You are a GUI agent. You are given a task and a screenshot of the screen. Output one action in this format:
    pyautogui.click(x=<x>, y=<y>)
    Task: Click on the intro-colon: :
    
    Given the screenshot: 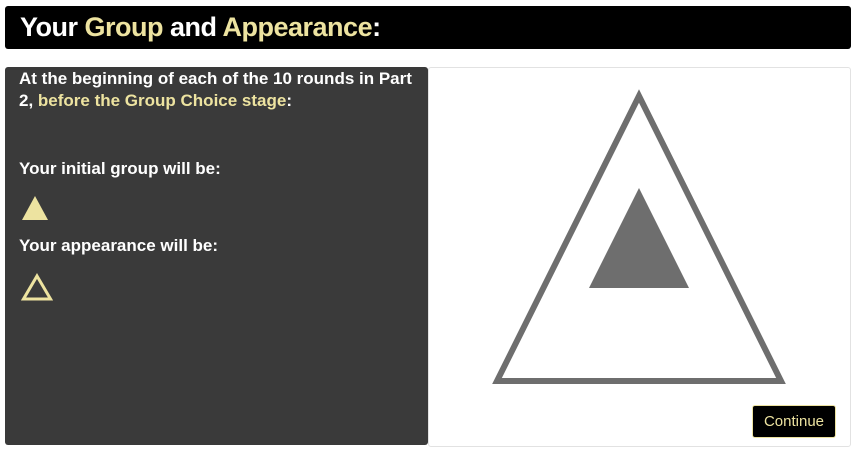 What is the action you would take?
    pyautogui.click(x=289, y=100)
    